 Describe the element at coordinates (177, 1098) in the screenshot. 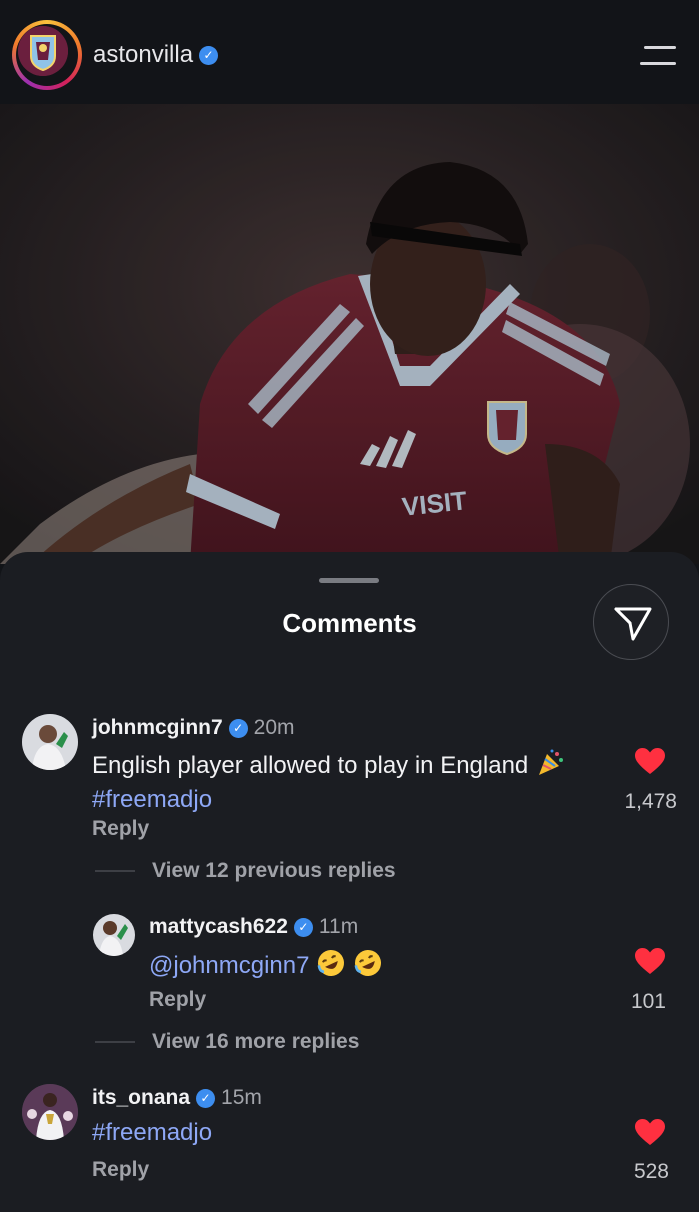

I see `comment-username: its_onana ✓ 15m` at that location.